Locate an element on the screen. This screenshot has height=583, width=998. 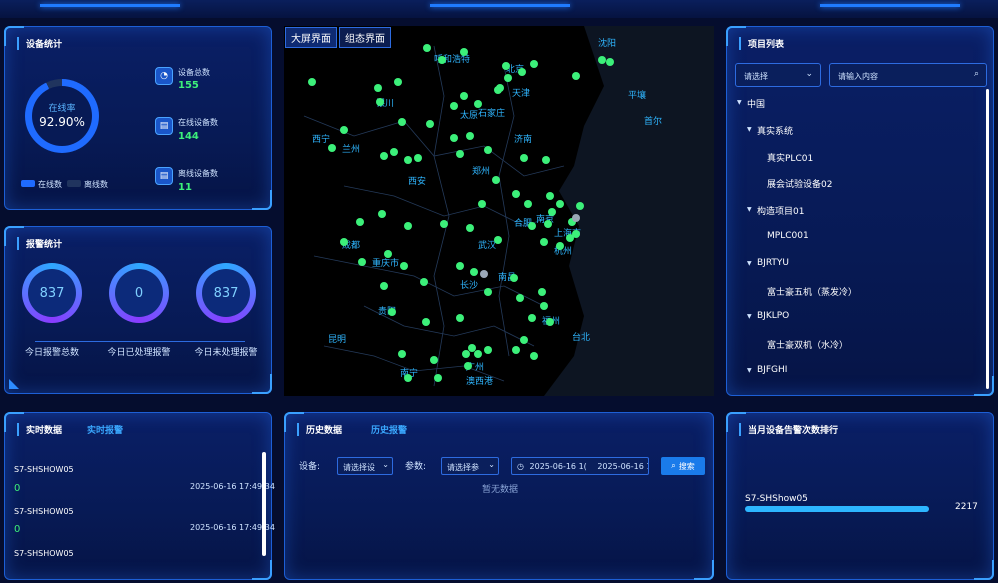
param-select: 请选择参 ⌄ is located at coordinates (470, 466).